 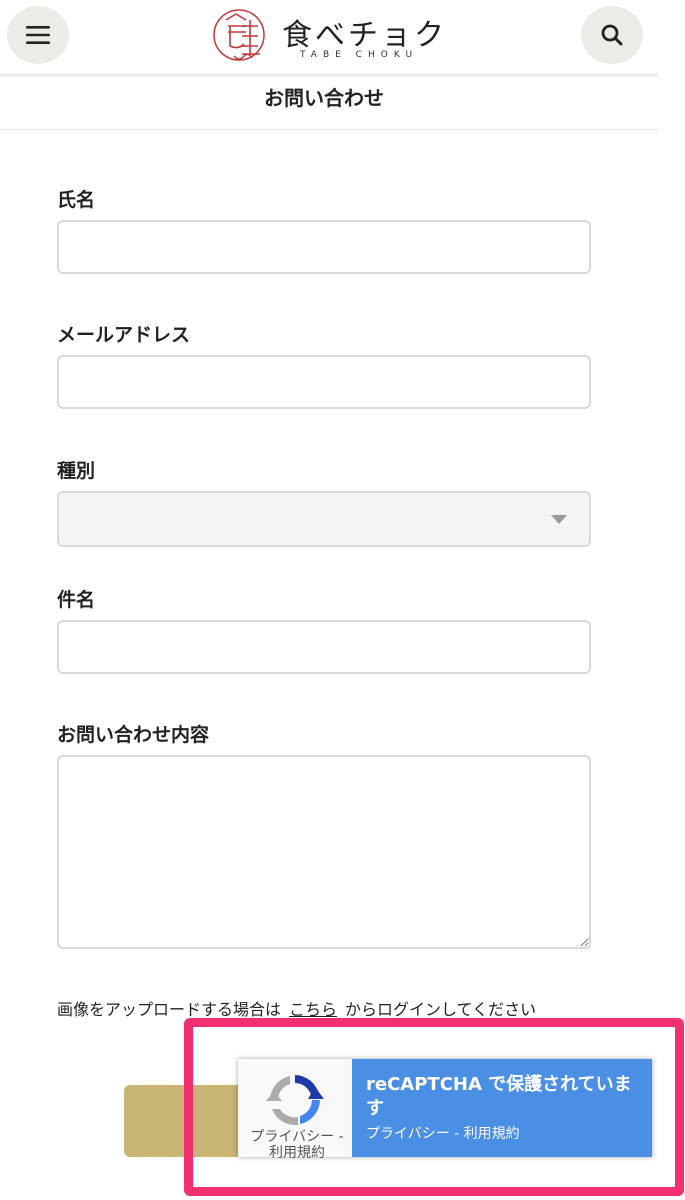 I want to click on name-label: 氏名, so click(x=76, y=200).